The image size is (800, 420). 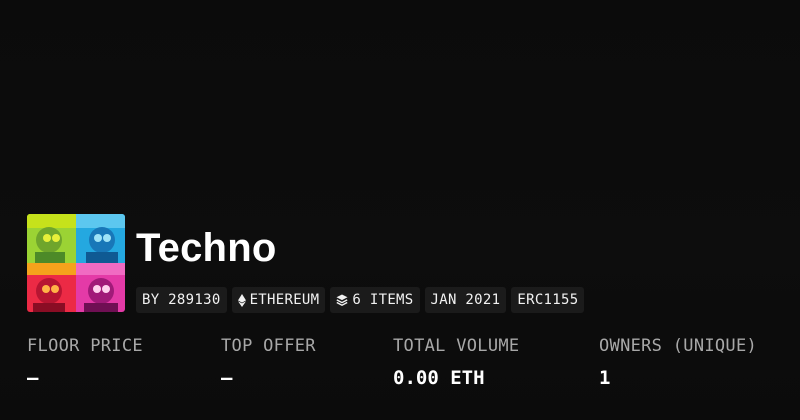 What do you see at coordinates (268, 362) in the screenshot?
I see `stat-top-offer: TOP OFFER —` at bounding box center [268, 362].